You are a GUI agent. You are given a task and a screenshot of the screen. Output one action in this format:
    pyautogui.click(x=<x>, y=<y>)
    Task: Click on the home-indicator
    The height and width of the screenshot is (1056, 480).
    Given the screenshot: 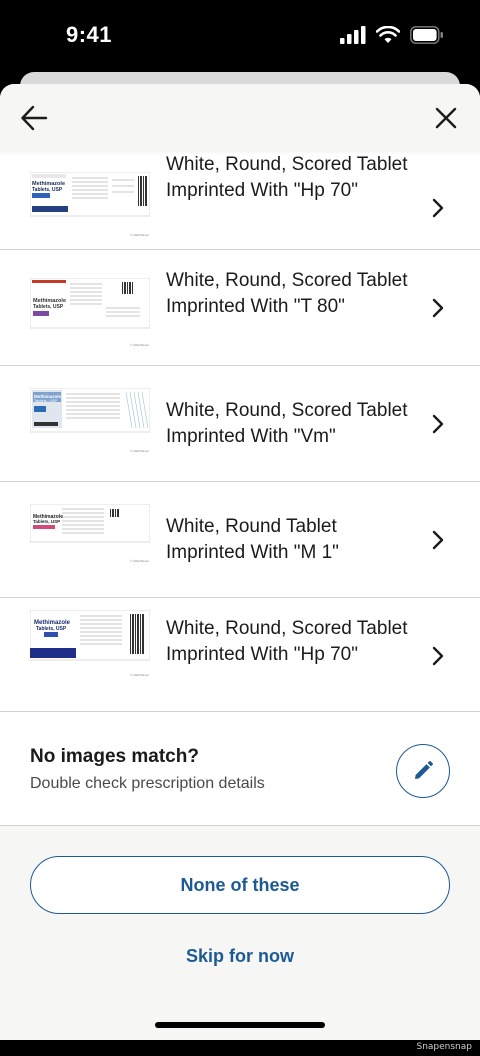 What is the action you would take?
    pyautogui.click(x=240, y=1025)
    